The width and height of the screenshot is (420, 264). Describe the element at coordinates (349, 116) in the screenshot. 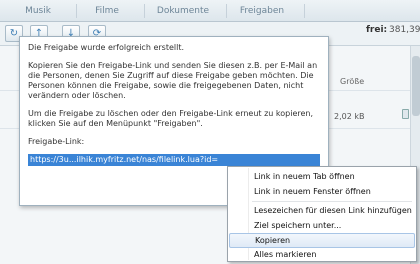

I see `table-cell-size: 2,02 kB` at that location.